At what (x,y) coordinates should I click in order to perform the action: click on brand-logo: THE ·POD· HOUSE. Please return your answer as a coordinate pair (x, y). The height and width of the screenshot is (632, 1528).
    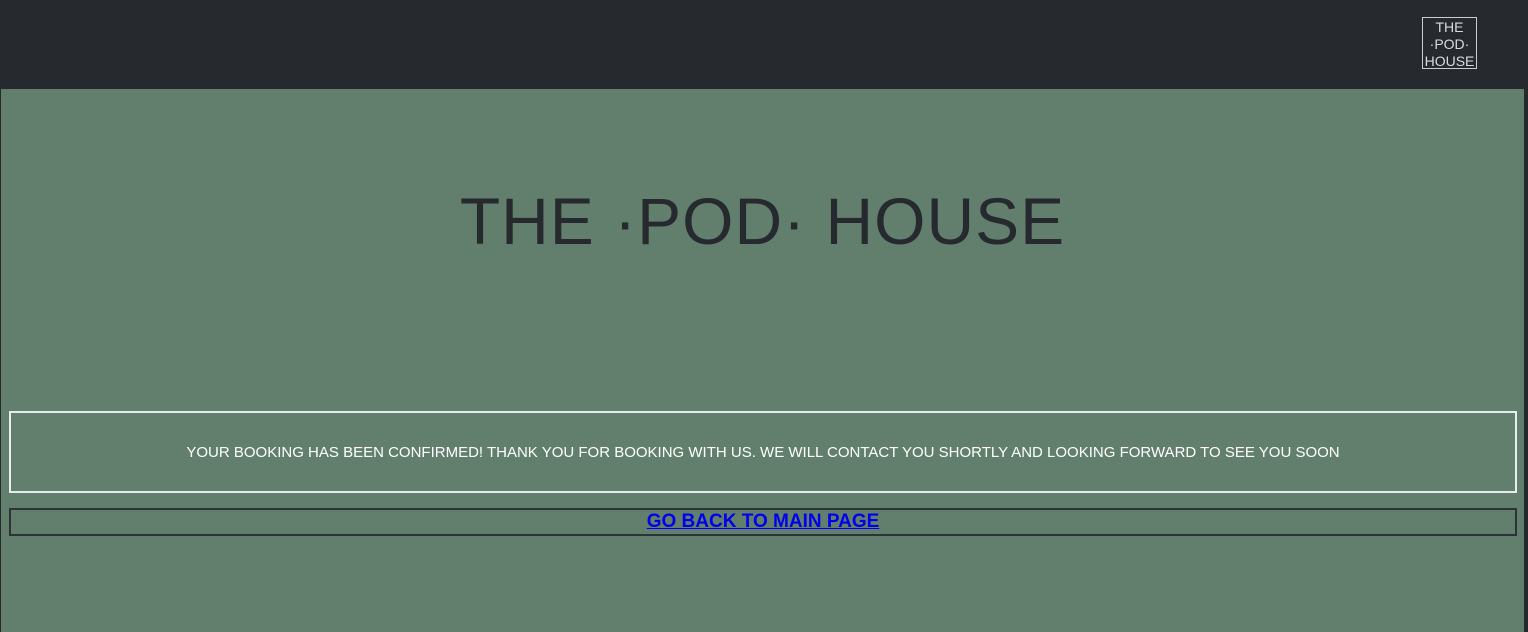
    Looking at the image, I should click on (1449, 43).